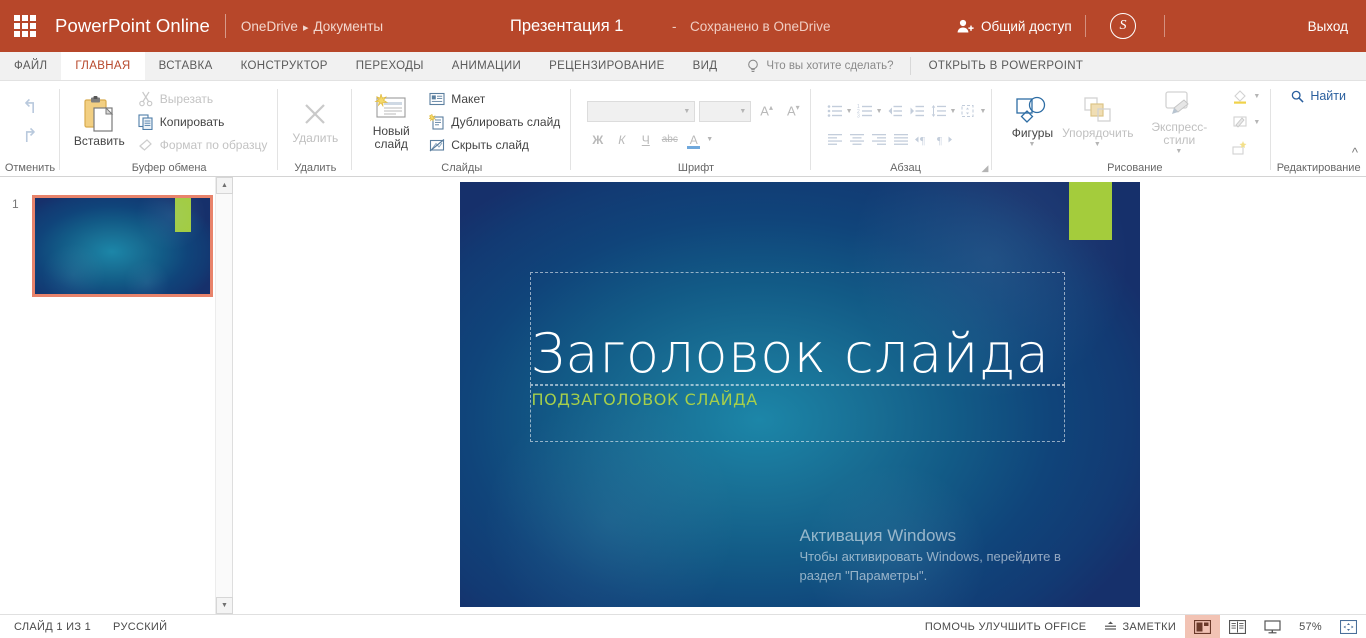  Describe the element at coordinates (1328, 26) in the screenshot. I see `sign-out-button: Выход` at that location.